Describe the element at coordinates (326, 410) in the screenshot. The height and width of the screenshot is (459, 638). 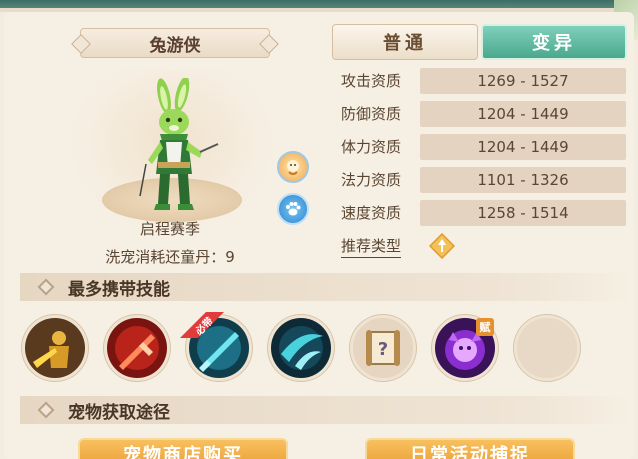
I see `acquire-section-header: 宠物获取途径` at that location.